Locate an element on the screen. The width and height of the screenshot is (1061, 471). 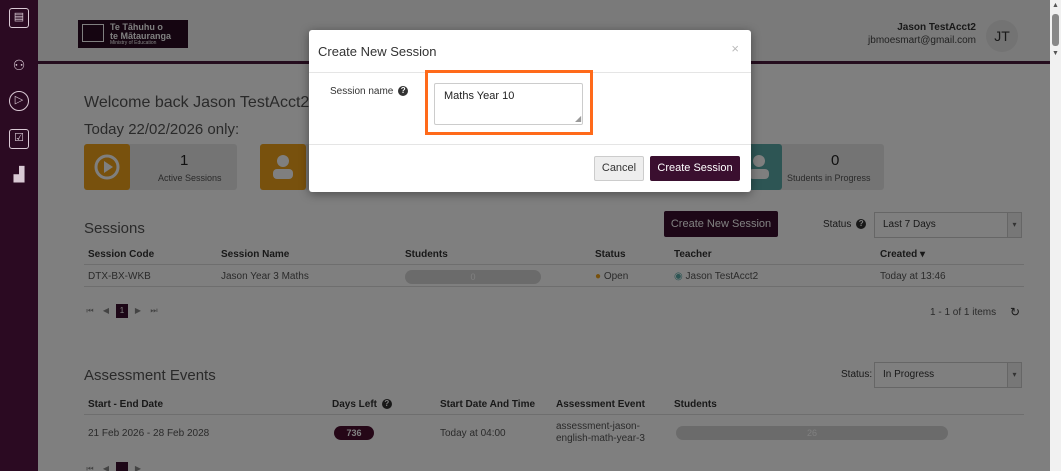
cancel-button: Cancel is located at coordinates (619, 168).